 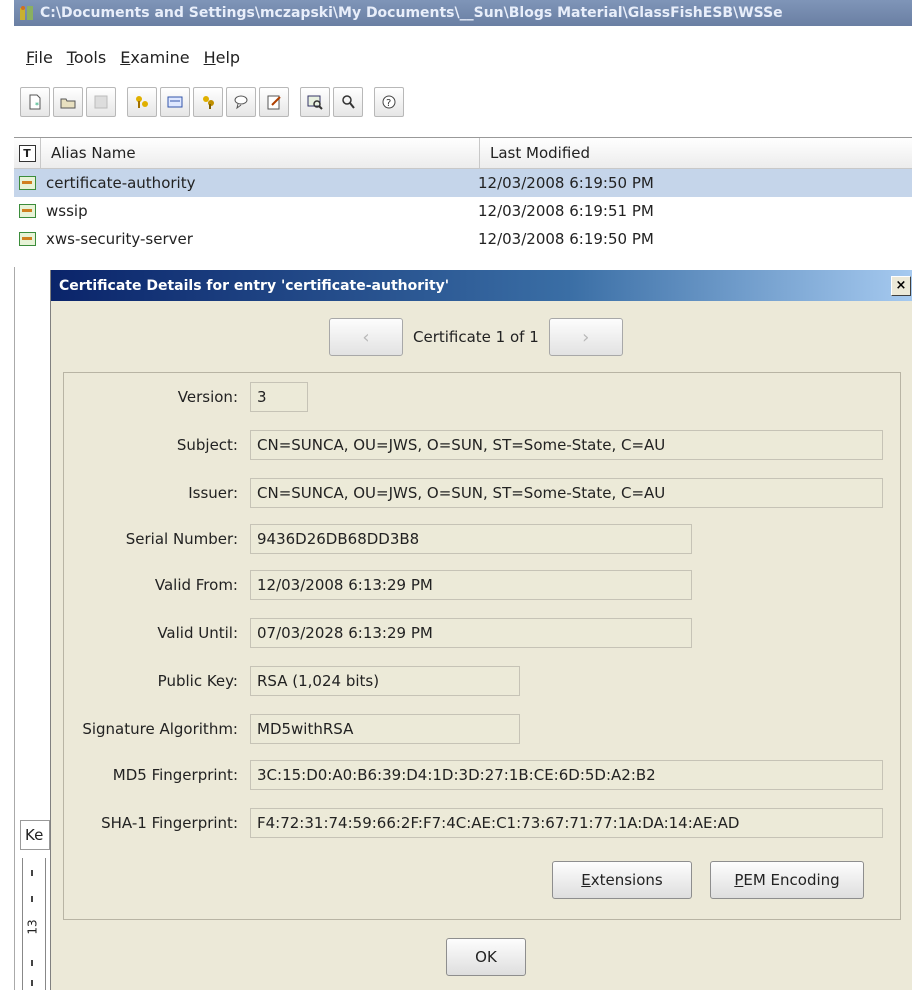 What do you see at coordinates (228, 57) in the screenshot?
I see `menu-help-rest: elp` at bounding box center [228, 57].